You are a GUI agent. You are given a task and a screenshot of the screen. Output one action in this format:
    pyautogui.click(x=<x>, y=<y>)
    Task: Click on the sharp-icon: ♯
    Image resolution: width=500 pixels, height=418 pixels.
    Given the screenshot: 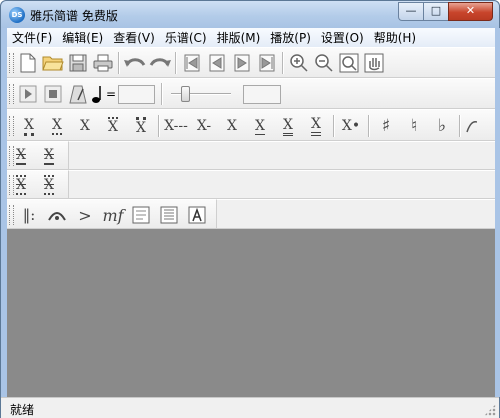 What is the action you would take?
    pyautogui.click(x=386, y=126)
    